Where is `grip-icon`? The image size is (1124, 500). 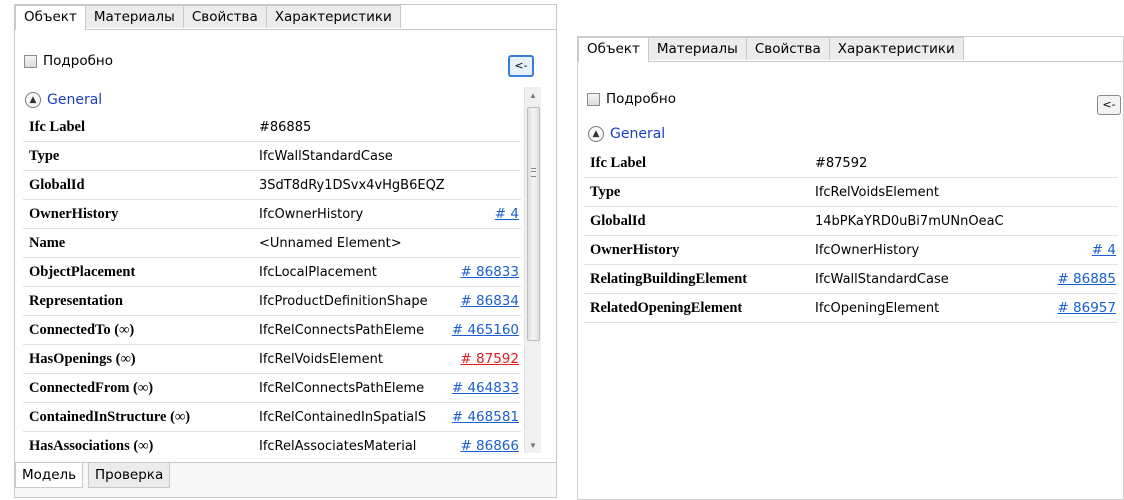 grip-icon is located at coordinates (533, 172).